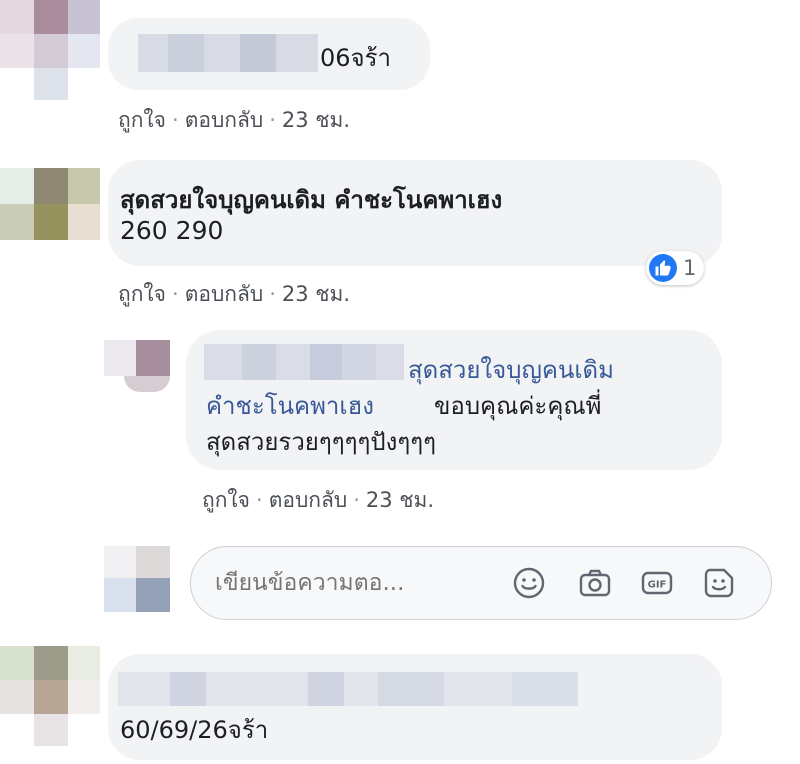  Describe the element at coordinates (529, 583) in the screenshot. I see `emoji-icon` at that location.